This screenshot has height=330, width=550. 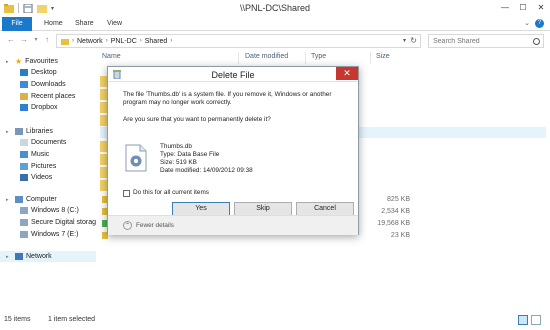 What do you see at coordinates (539, 23) in the screenshot?
I see `help-icon: ?` at bounding box center [539, 23].